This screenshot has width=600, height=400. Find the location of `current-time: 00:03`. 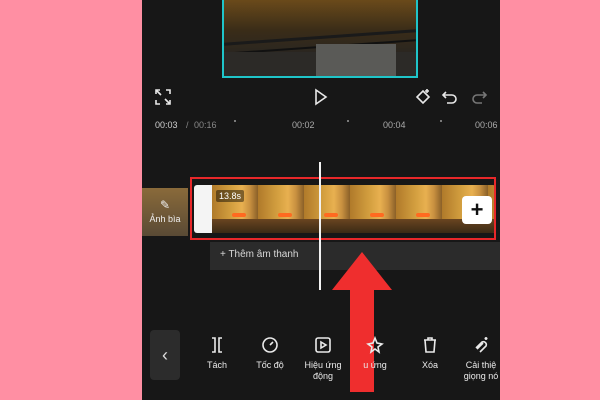

current-time: 00:03 is located at coordinates (166, 125).